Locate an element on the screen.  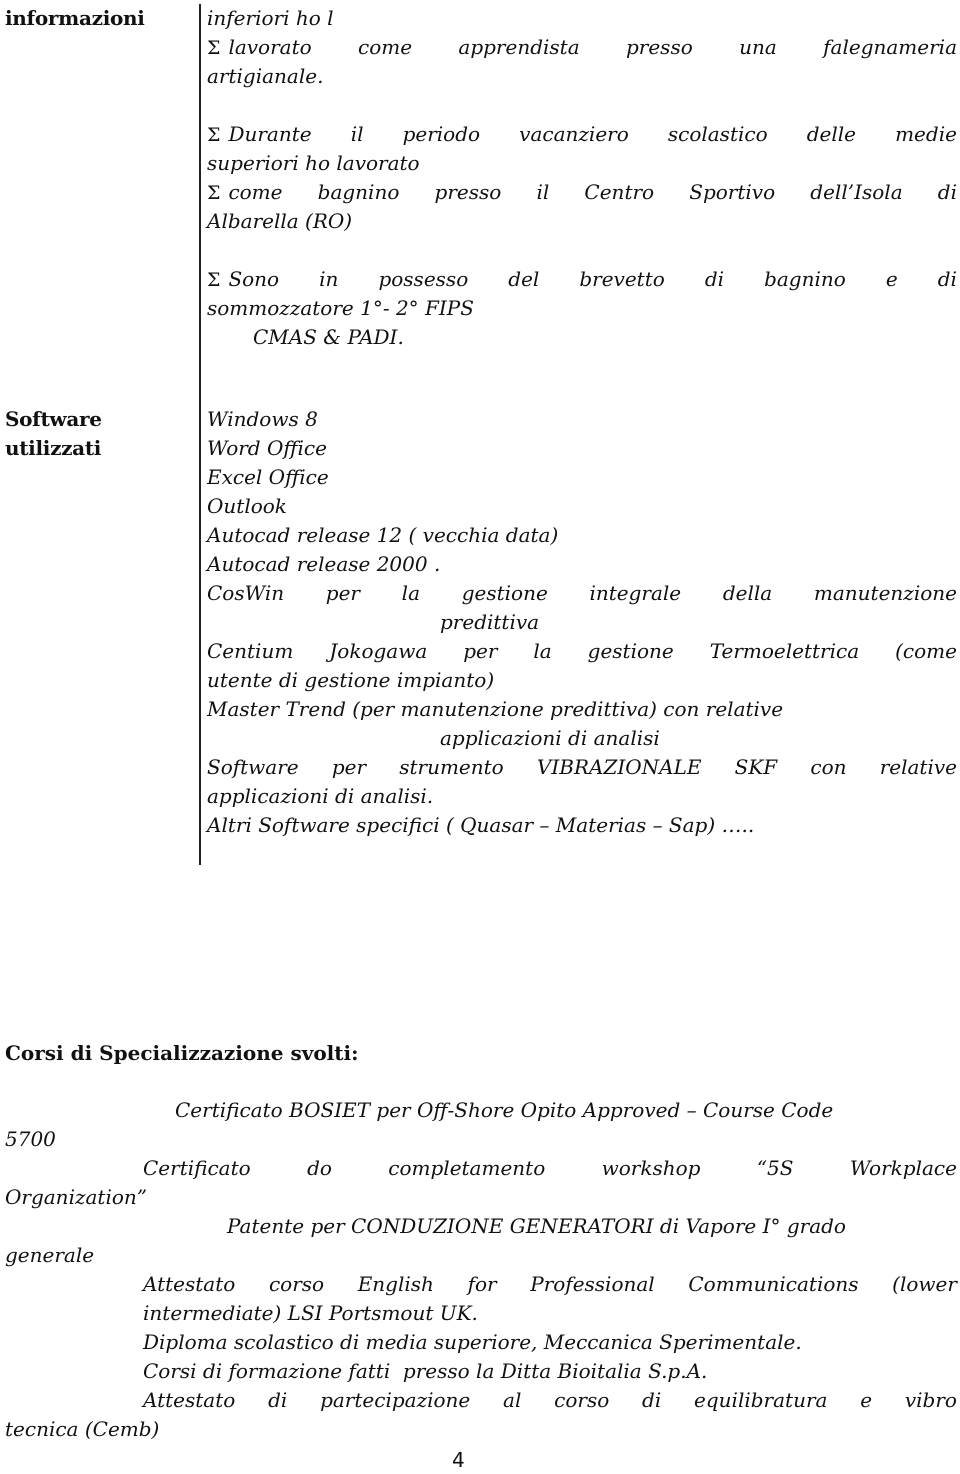
word: completamento is located at coordinates (467, 1168).